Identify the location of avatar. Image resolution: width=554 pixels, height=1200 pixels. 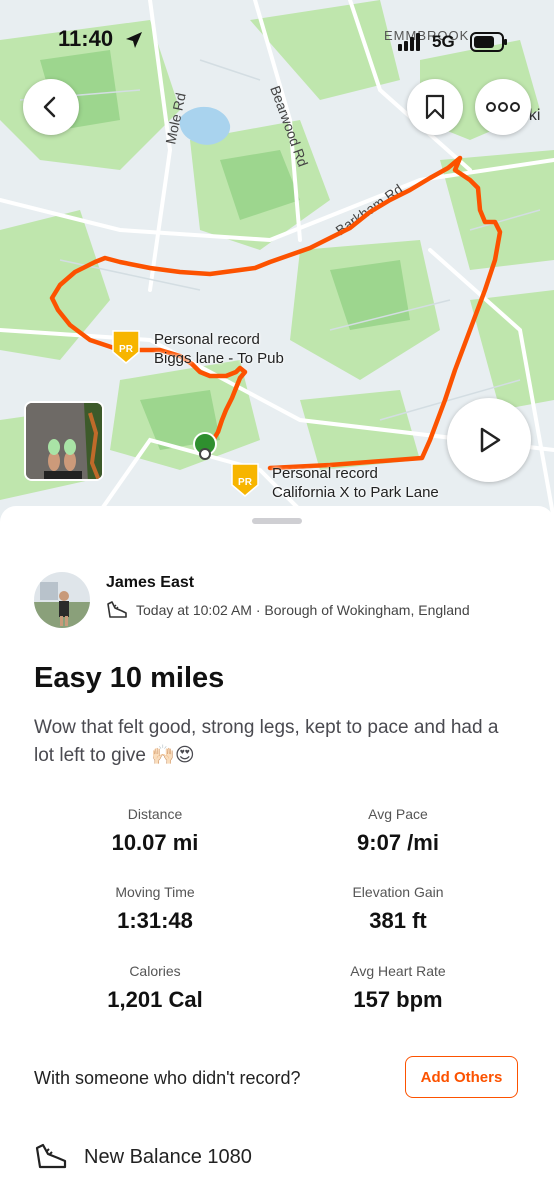
(62, 600).